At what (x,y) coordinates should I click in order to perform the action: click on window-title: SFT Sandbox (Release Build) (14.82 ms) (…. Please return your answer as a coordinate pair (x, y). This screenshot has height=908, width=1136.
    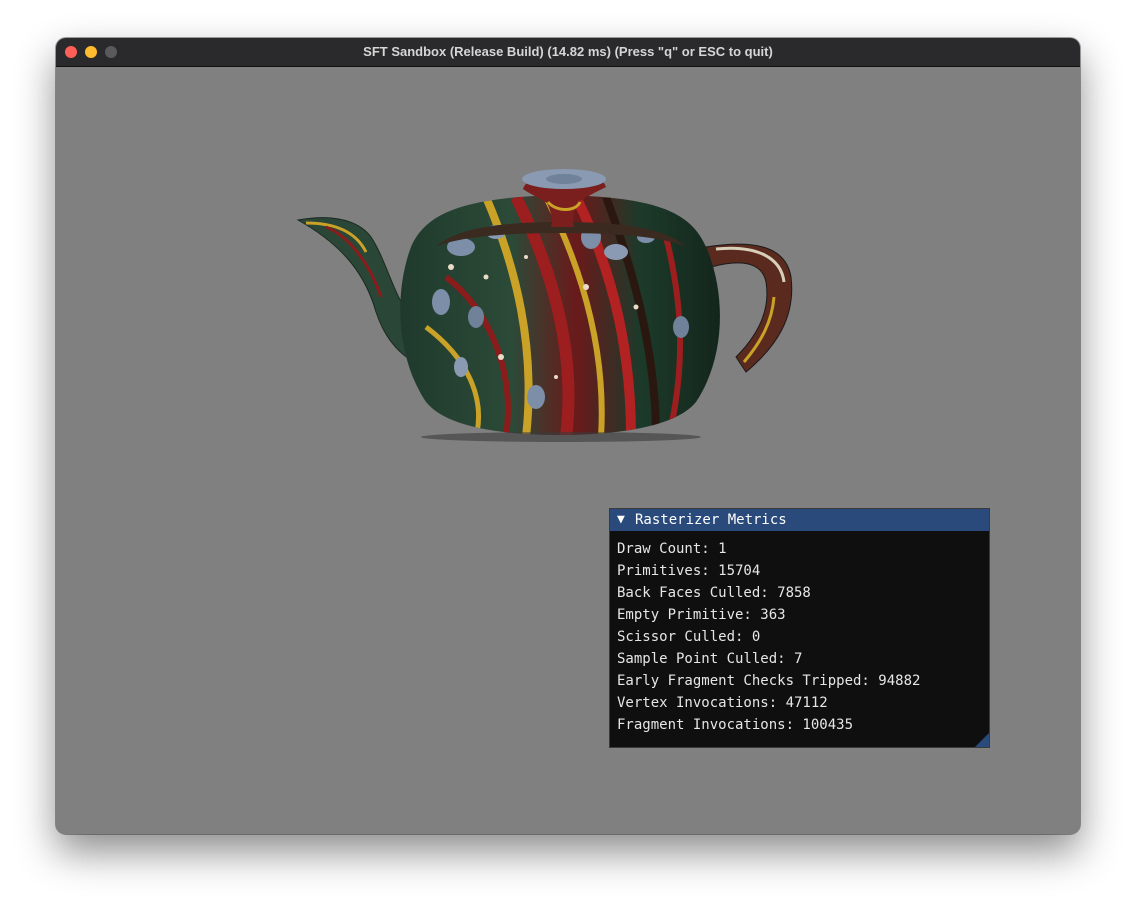
    Looking at the image, I should click on (568, 51).